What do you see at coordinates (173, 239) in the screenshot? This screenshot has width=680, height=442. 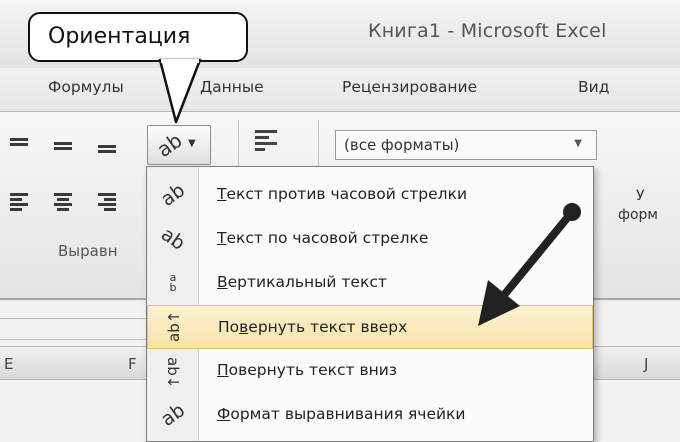 I see `rotate-clockwise-icon: ab` at bounding box center [173, 239].